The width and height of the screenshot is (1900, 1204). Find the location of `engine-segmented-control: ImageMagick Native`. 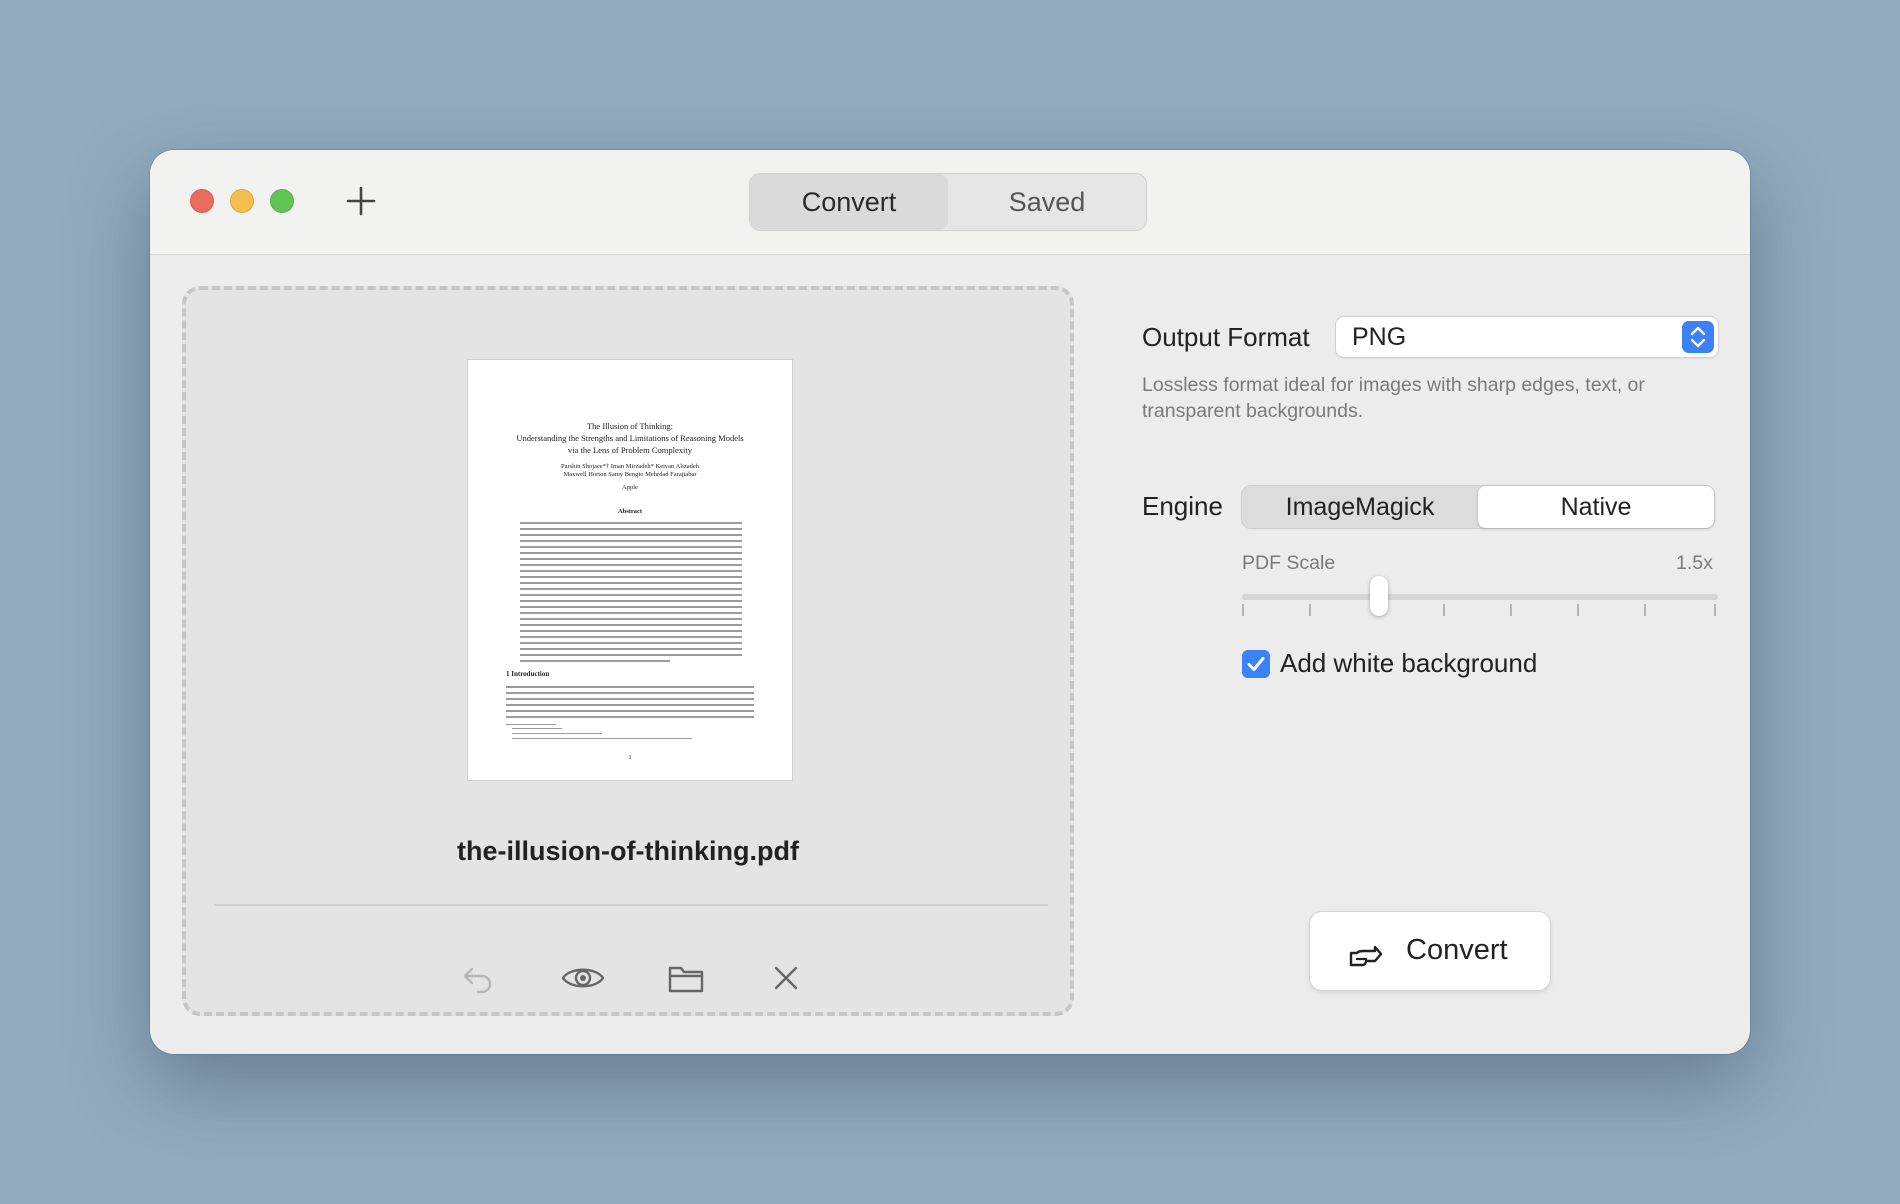

engine-segmented-control: ImageMagick Native is located at coordinates (1478, 507).